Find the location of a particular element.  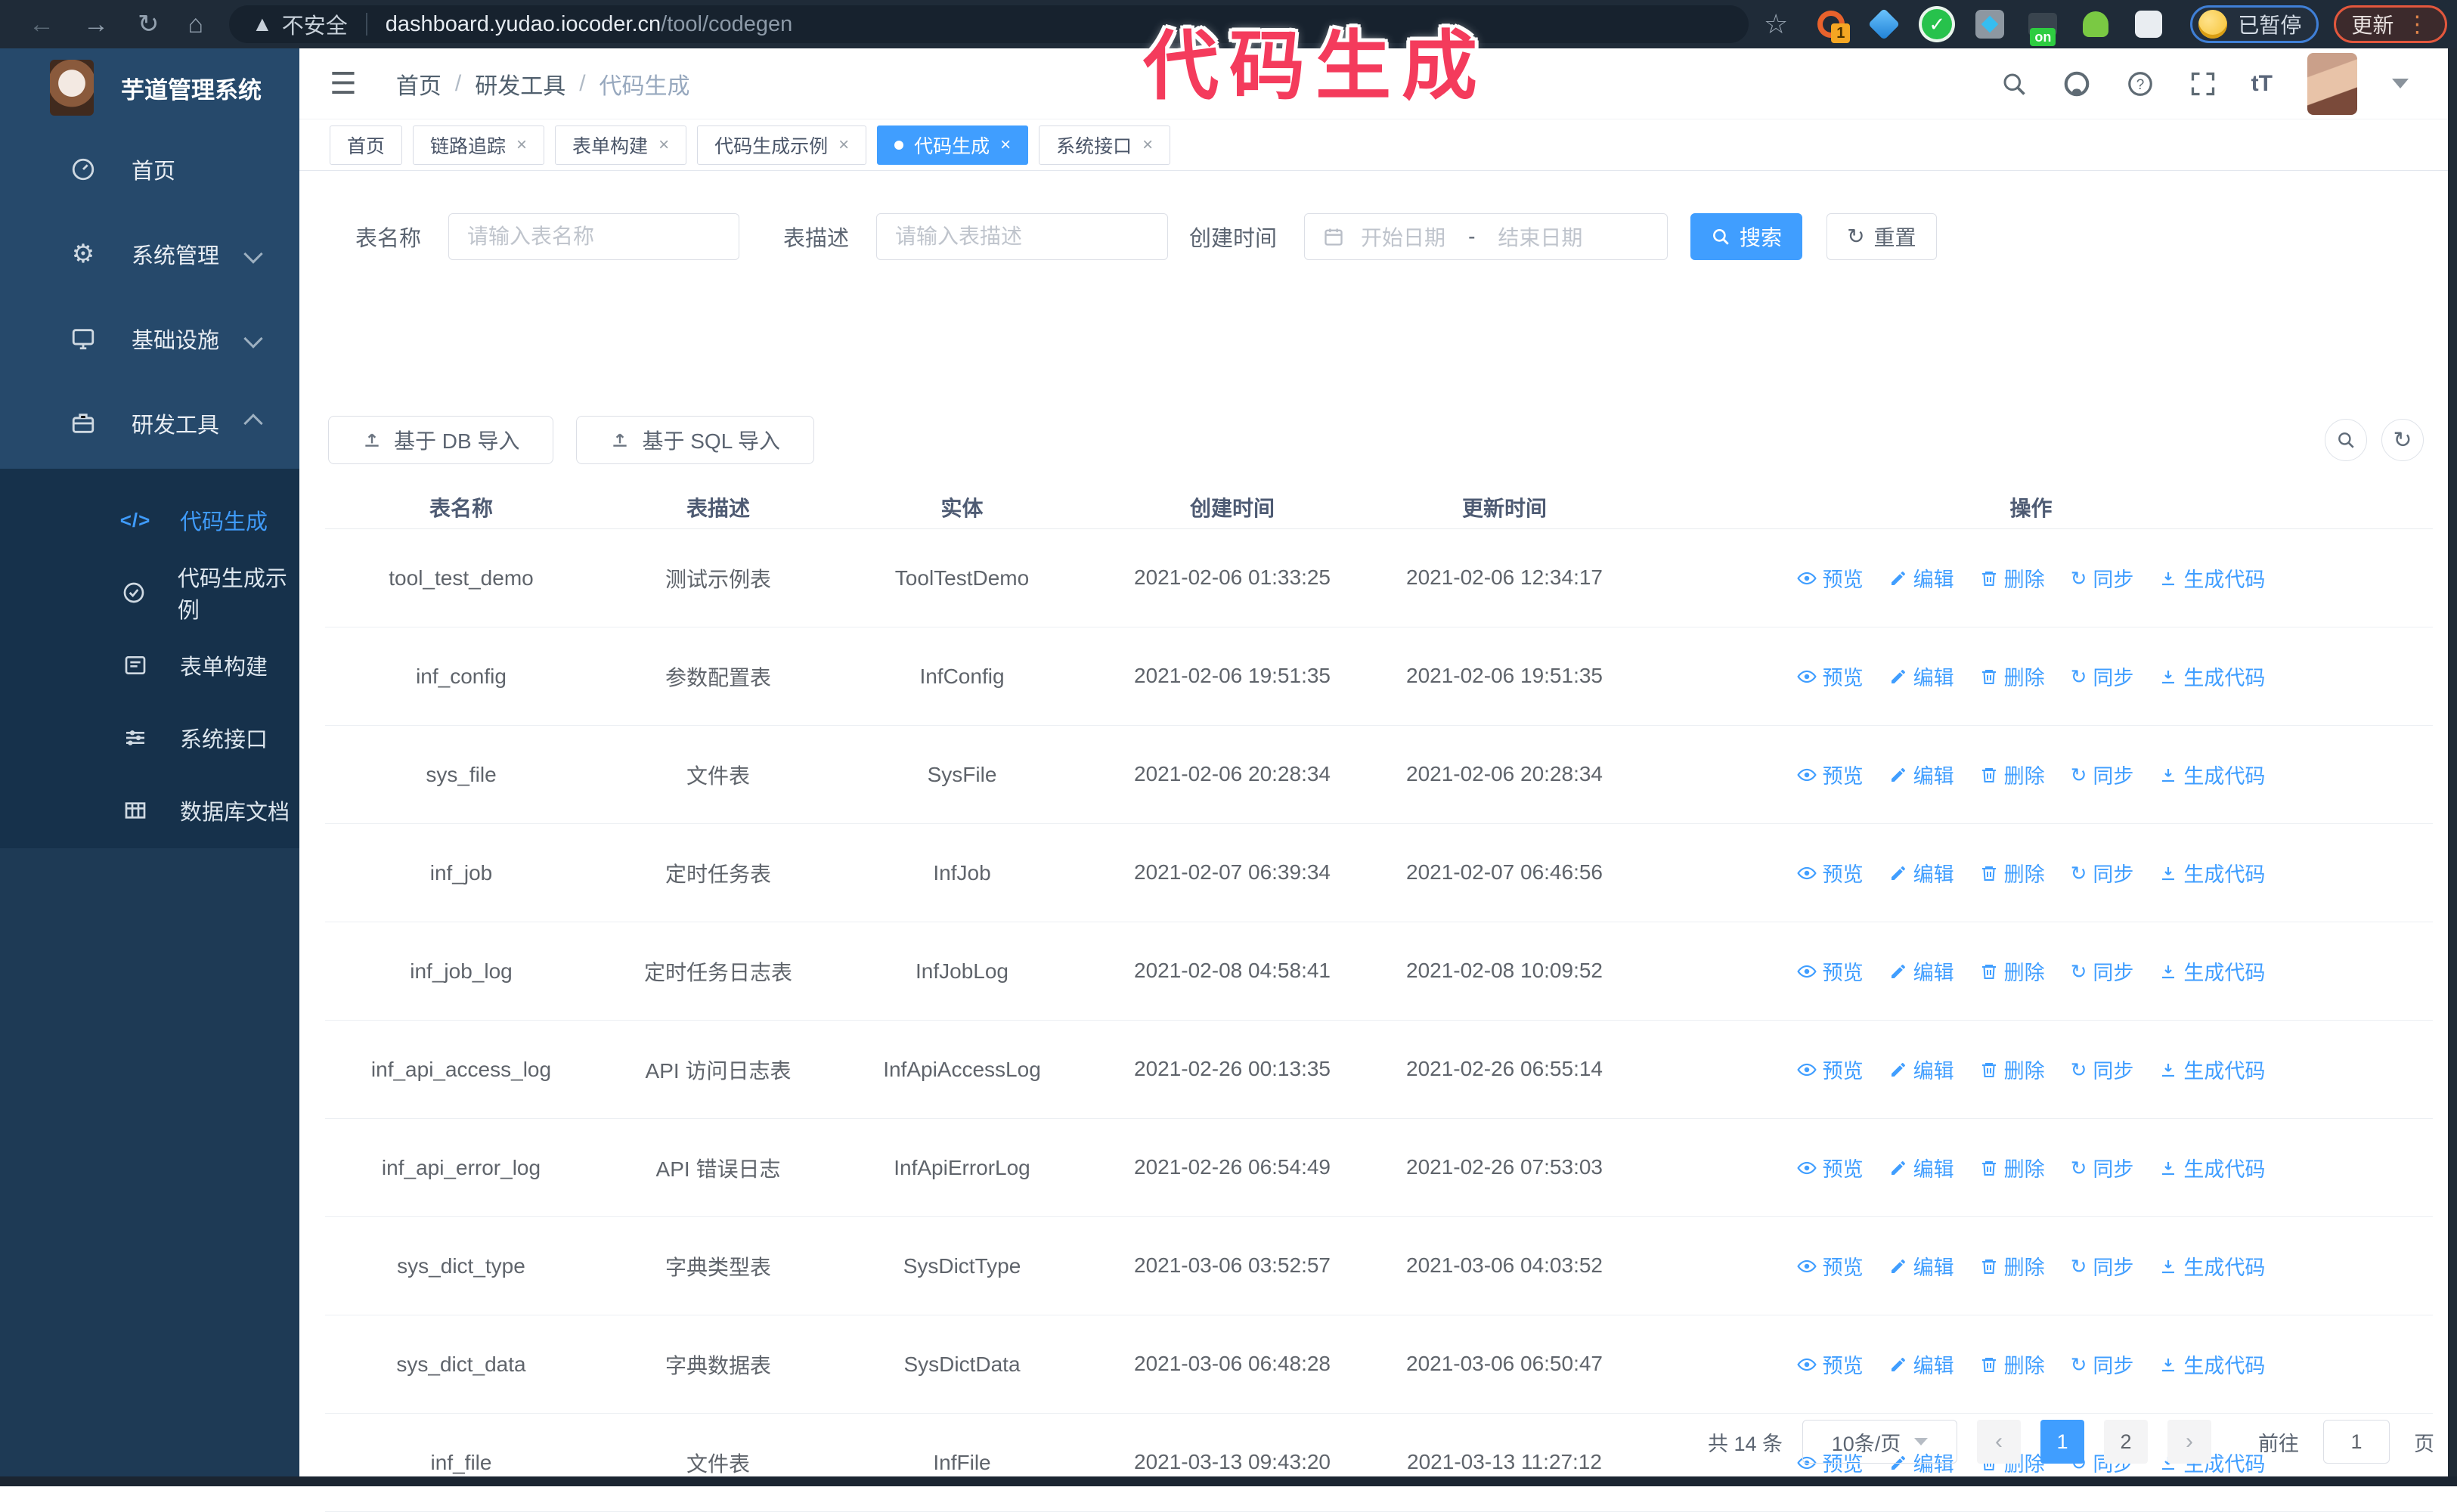

toggle-search-button is located at coordinates (2346, 440).